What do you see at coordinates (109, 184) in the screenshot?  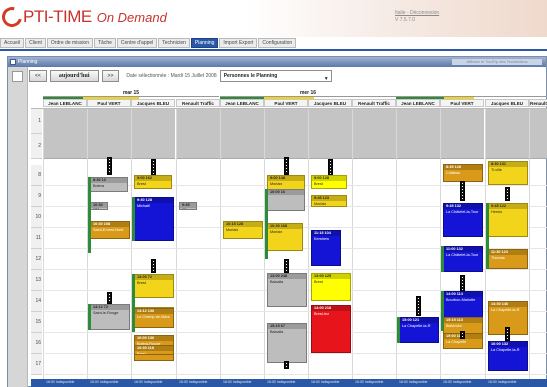 I see `task-block: 8:30 10 Bolera` at bounding box center [109, 184].